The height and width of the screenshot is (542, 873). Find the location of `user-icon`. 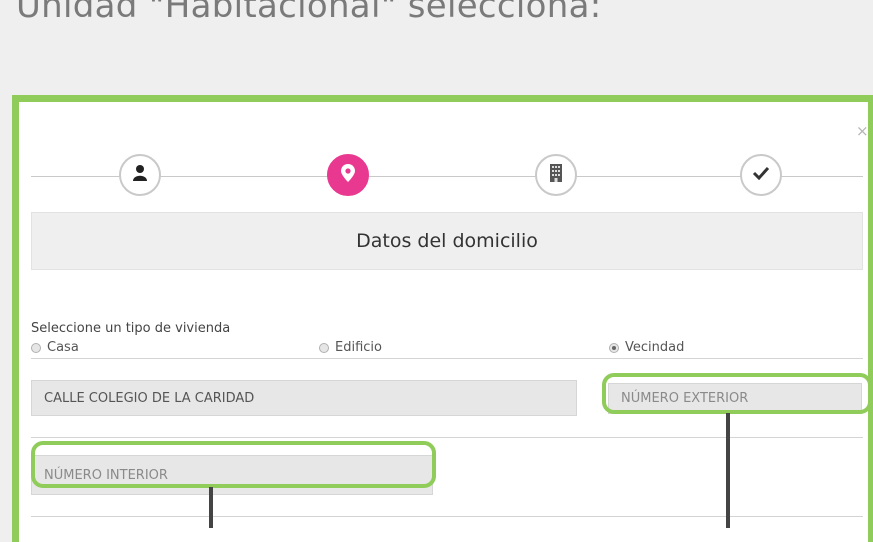

user-icon is located at coordinates (140, 175).